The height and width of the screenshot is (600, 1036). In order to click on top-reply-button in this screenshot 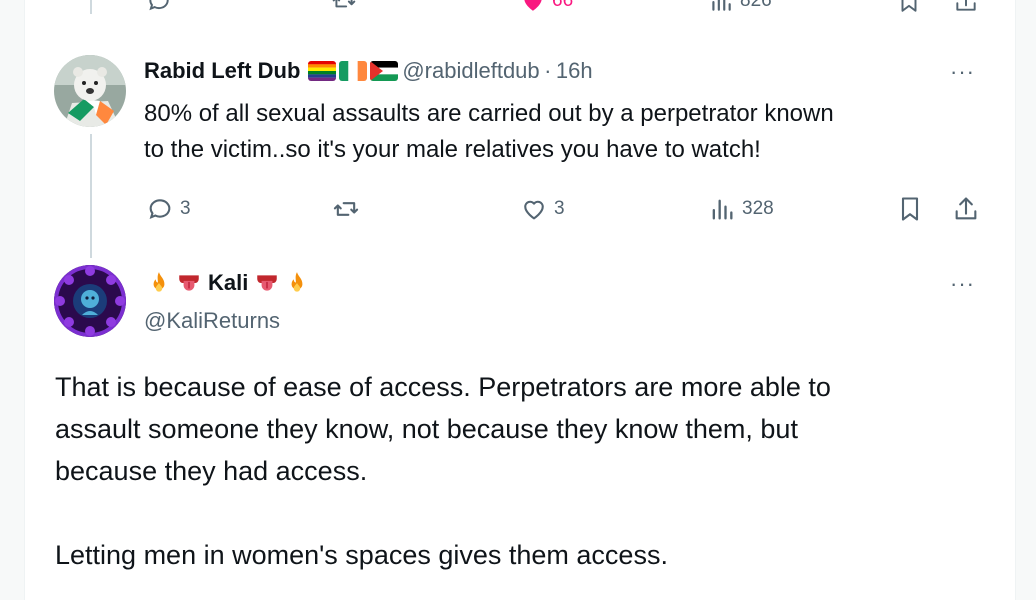, I will do `click(159, 7)`.